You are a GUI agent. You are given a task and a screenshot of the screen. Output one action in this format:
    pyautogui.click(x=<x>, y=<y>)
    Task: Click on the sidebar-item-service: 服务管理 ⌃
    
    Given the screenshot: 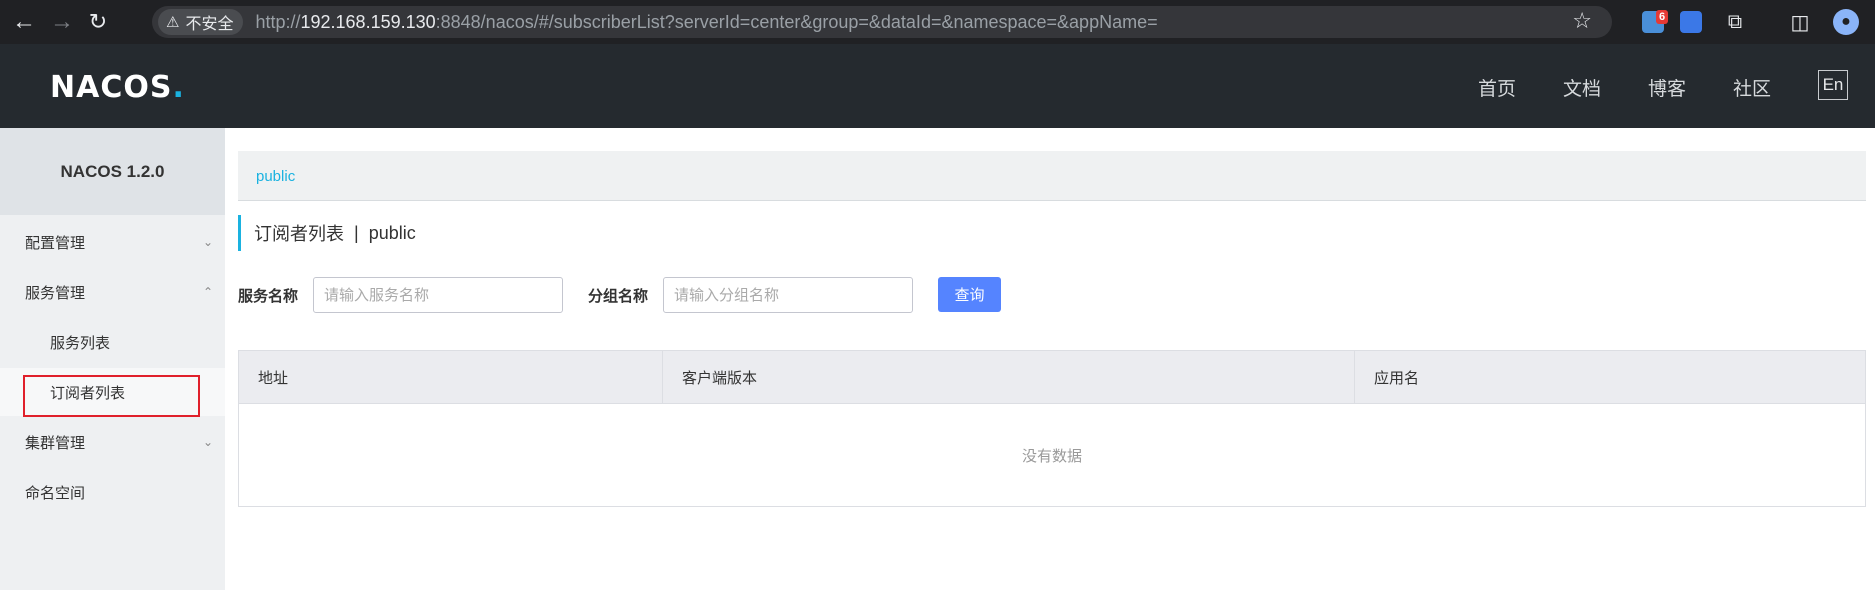 What is the action you would take?
    pyautogui.click(x=112, y=292)
    